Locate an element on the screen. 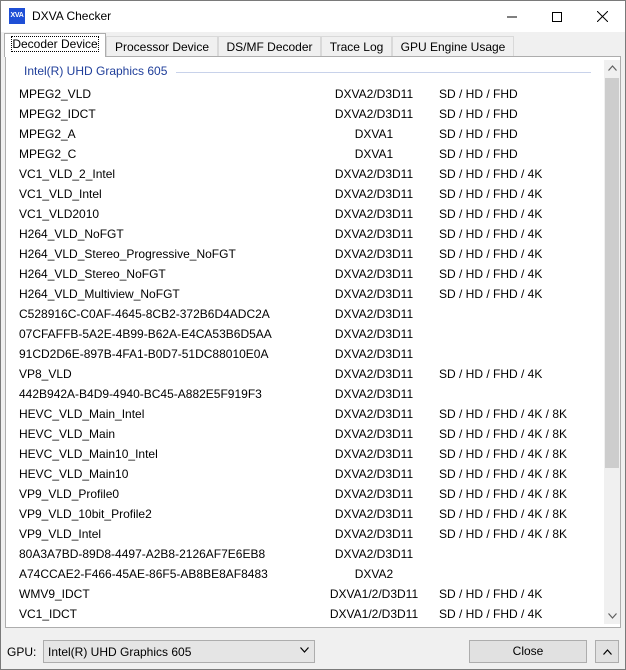 The width and height of the screenshot is (626, 670). tab-gpu-engine-usage: GPU Engine Usage is located at coordinates (453, 46).